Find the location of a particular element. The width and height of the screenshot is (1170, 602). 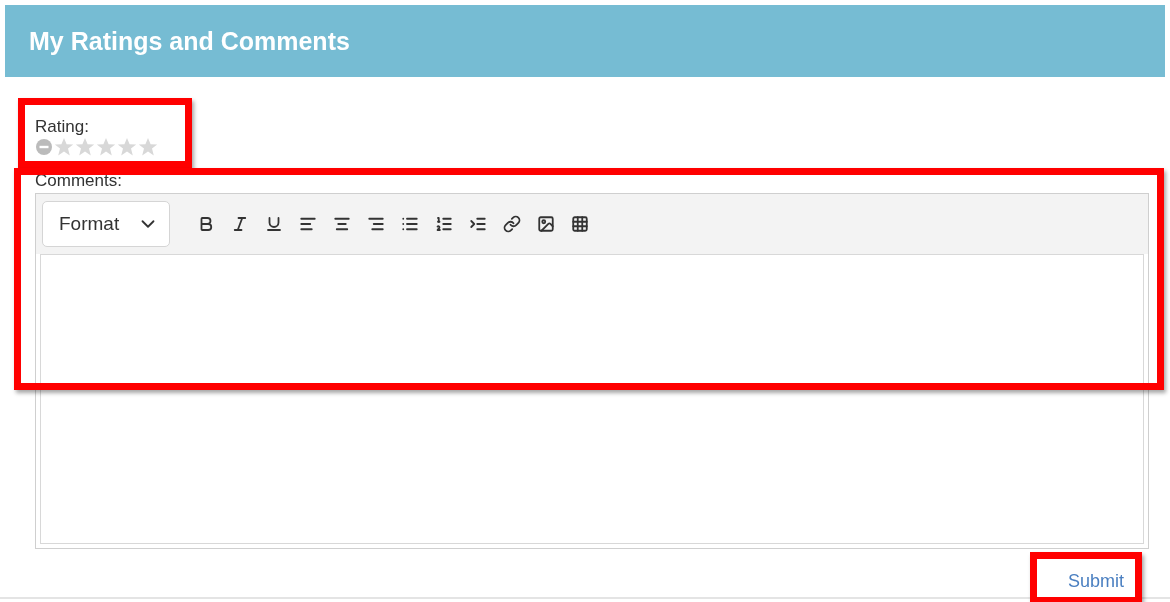

rating-label: Rating: is located at coordinates (62, 127).